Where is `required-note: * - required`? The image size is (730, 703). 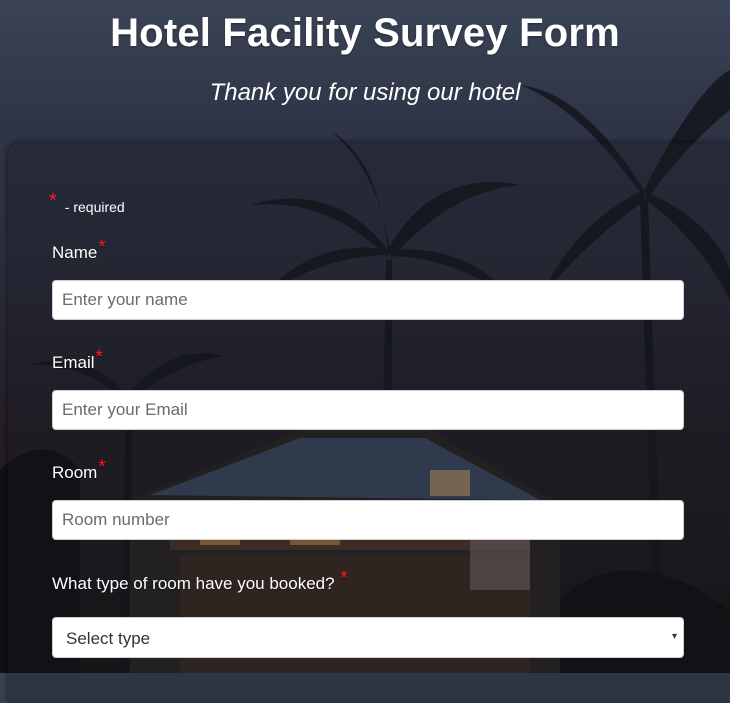 required-note: * - required is located at coordinates (87, 202).